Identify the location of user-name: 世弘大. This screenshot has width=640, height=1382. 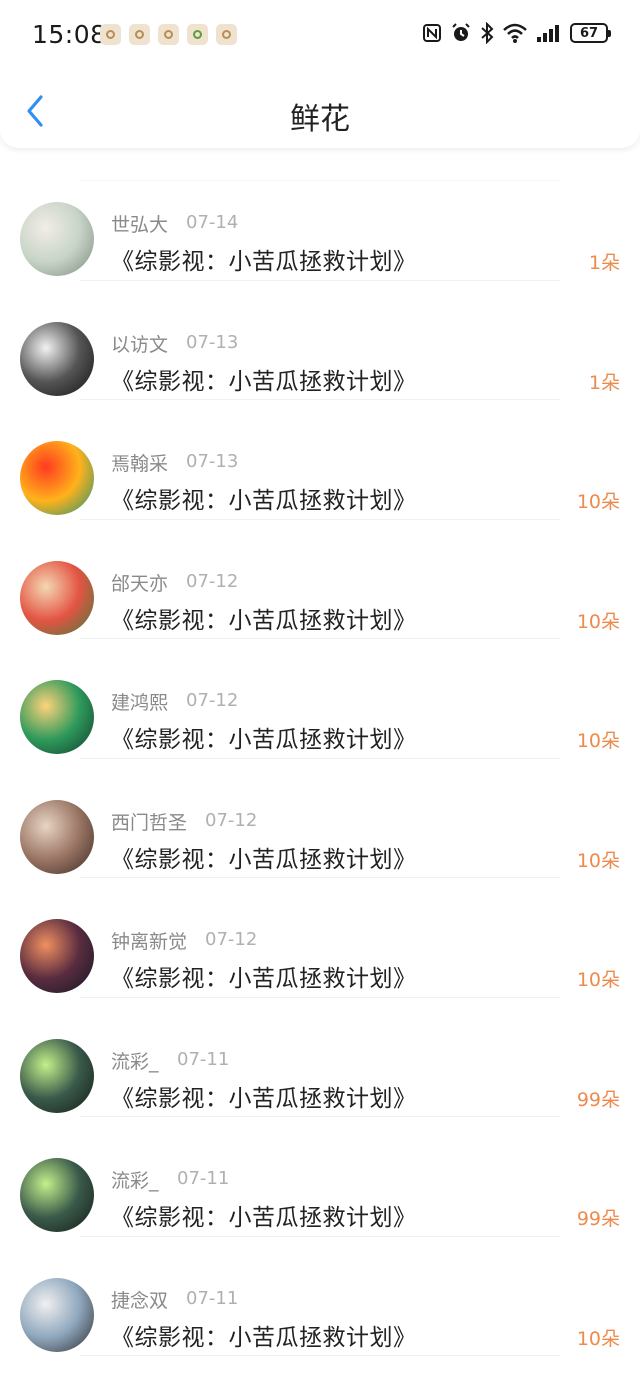
(140, 225).